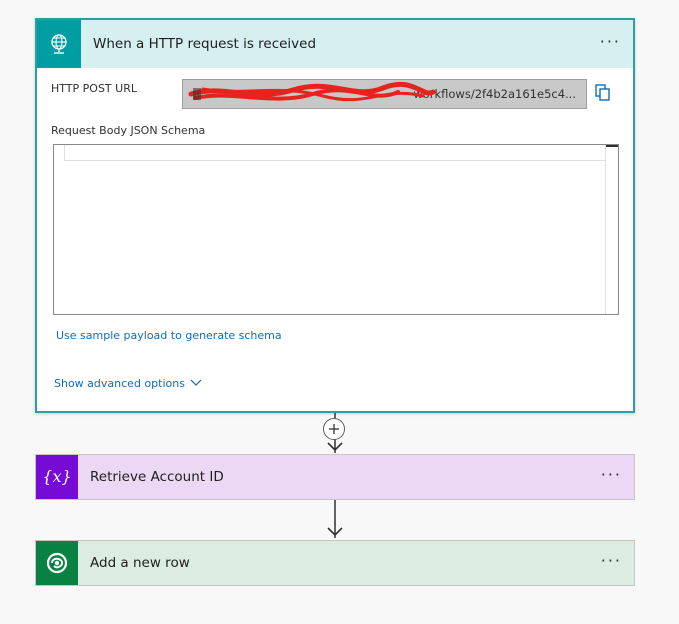 The image size is (679, 624). Describe the element at coordinates (205, 44) in the screenshot. I see `trigger-title: When a HTTP request is received` at that location.